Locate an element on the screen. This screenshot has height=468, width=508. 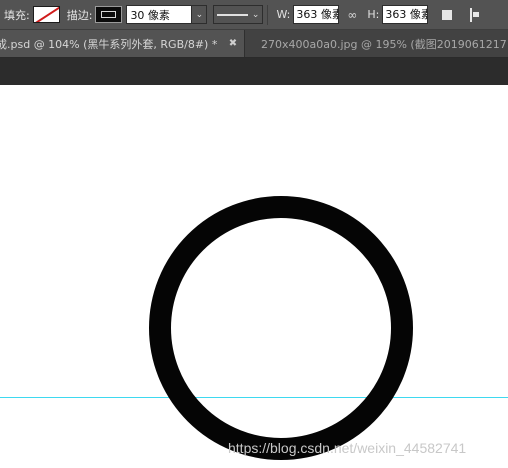
canvas-pasteboard is located at coordinates (254, 71).